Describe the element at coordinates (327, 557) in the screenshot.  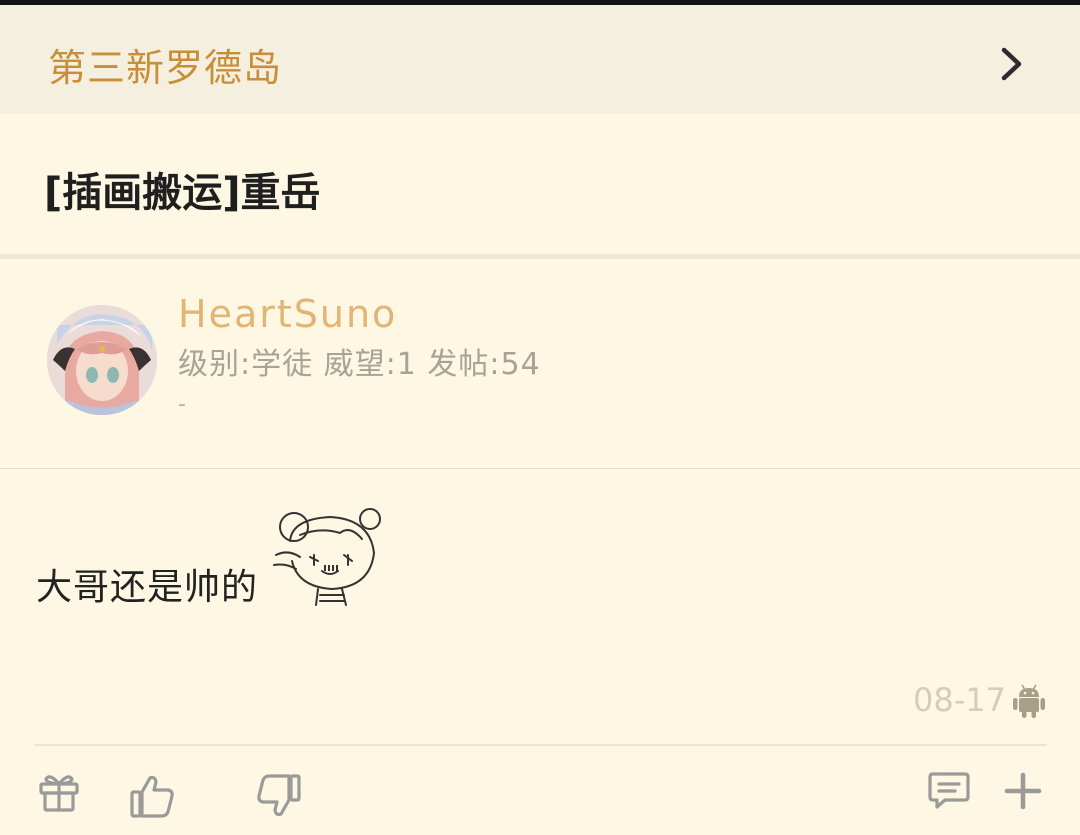
I see `sticker-image` at that location.